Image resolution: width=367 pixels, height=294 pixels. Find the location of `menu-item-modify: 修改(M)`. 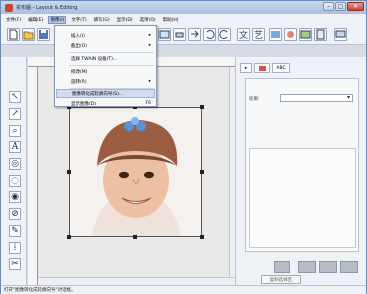

menu-item-modify: 修改(M) is located at coordinates (105, 71).